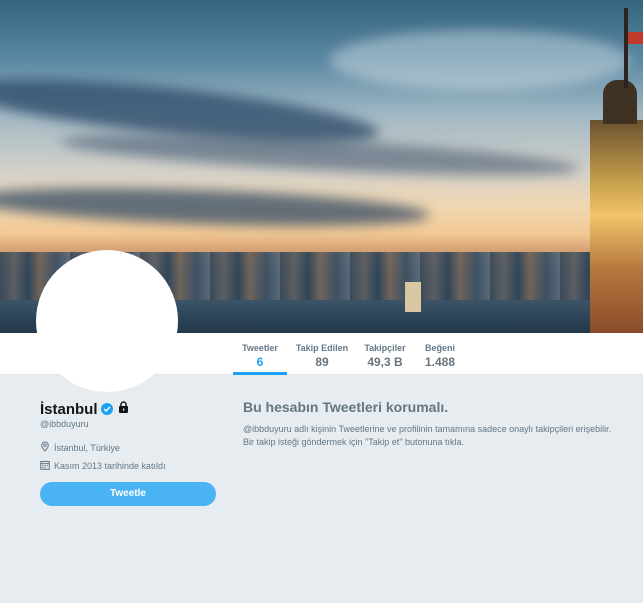 The height and width of the screenshot is (603, 643). Describe the element at coordinates (346, 407) in the screenshot. I see `protected-title: Bu hesabın Tweetleri korumalı.` at that location.